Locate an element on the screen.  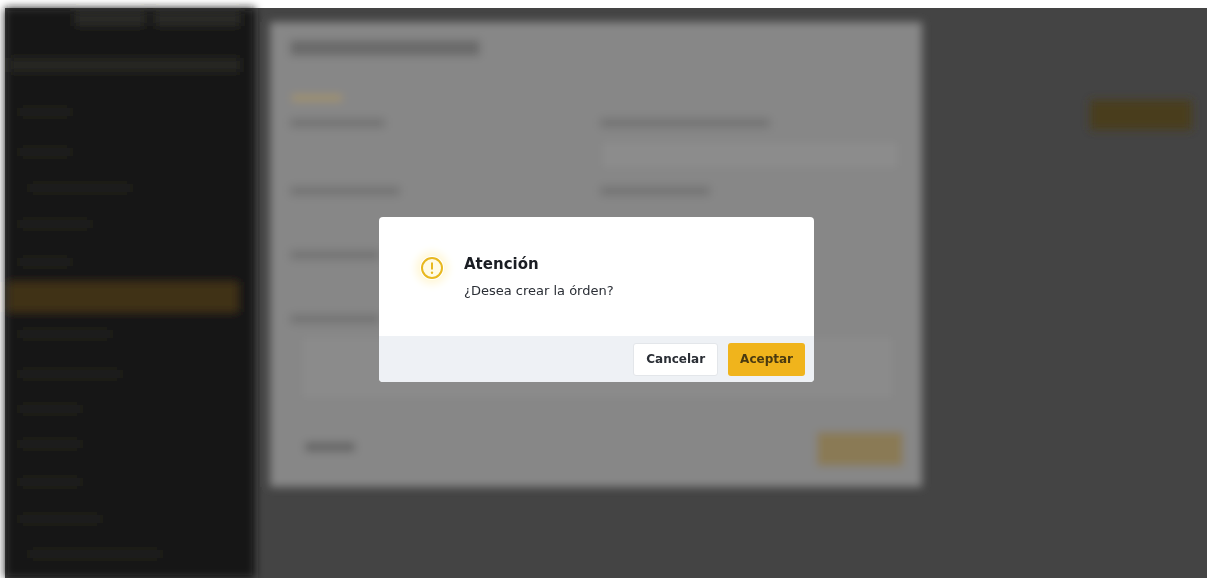
accept-button: Aceptar is located at coordinates (766, 359).